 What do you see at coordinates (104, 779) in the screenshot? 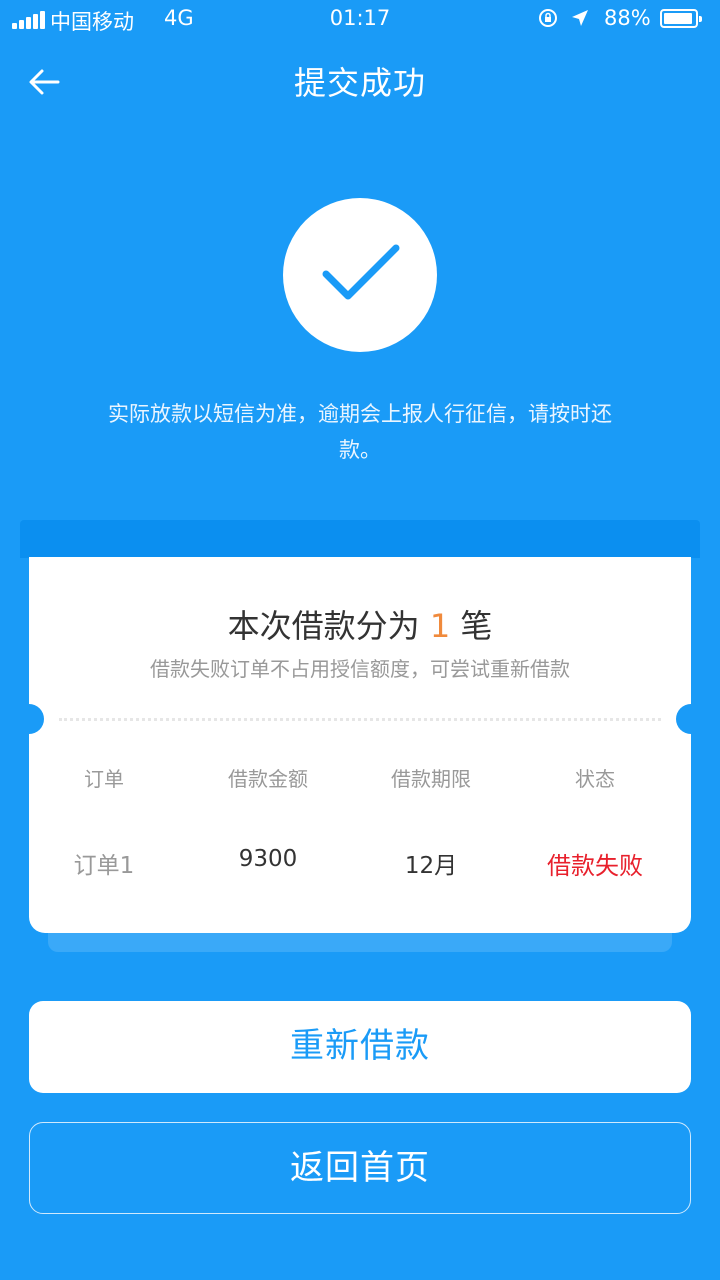
I see `column-header-order: 订单` at bounding box center [104, 779].